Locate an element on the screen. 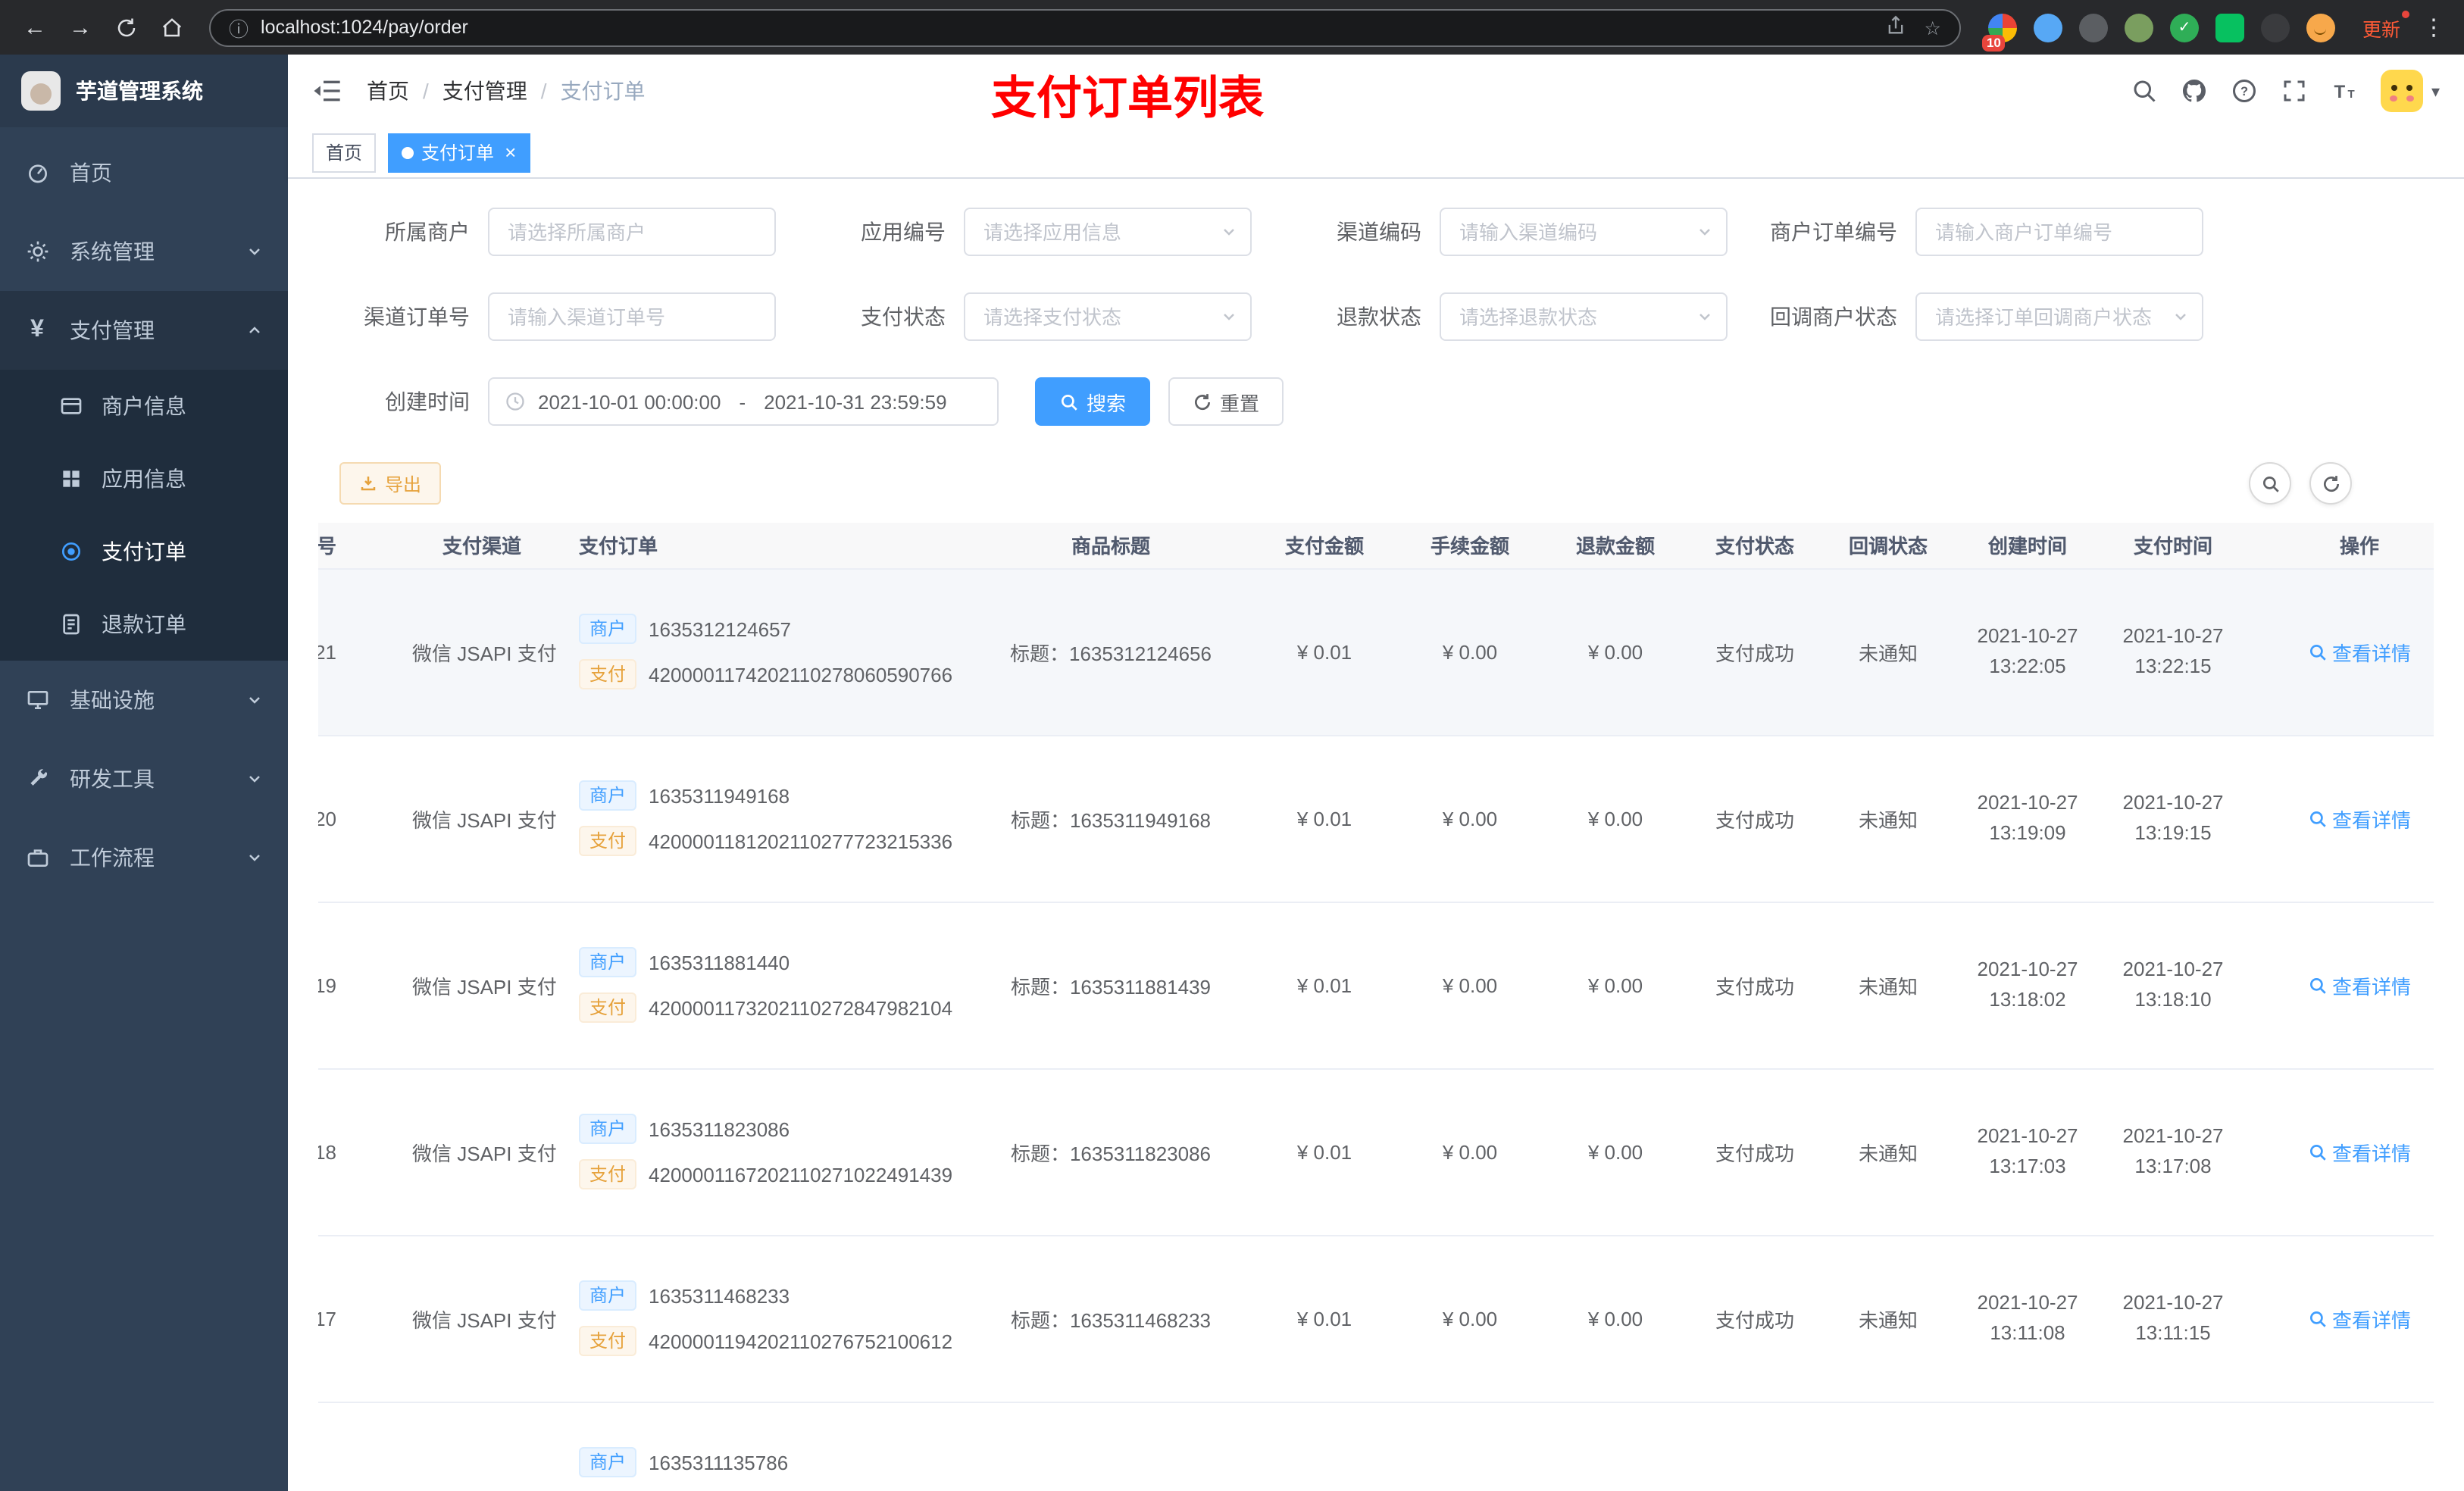  cell-title is located at coordinates (1111, 1446).